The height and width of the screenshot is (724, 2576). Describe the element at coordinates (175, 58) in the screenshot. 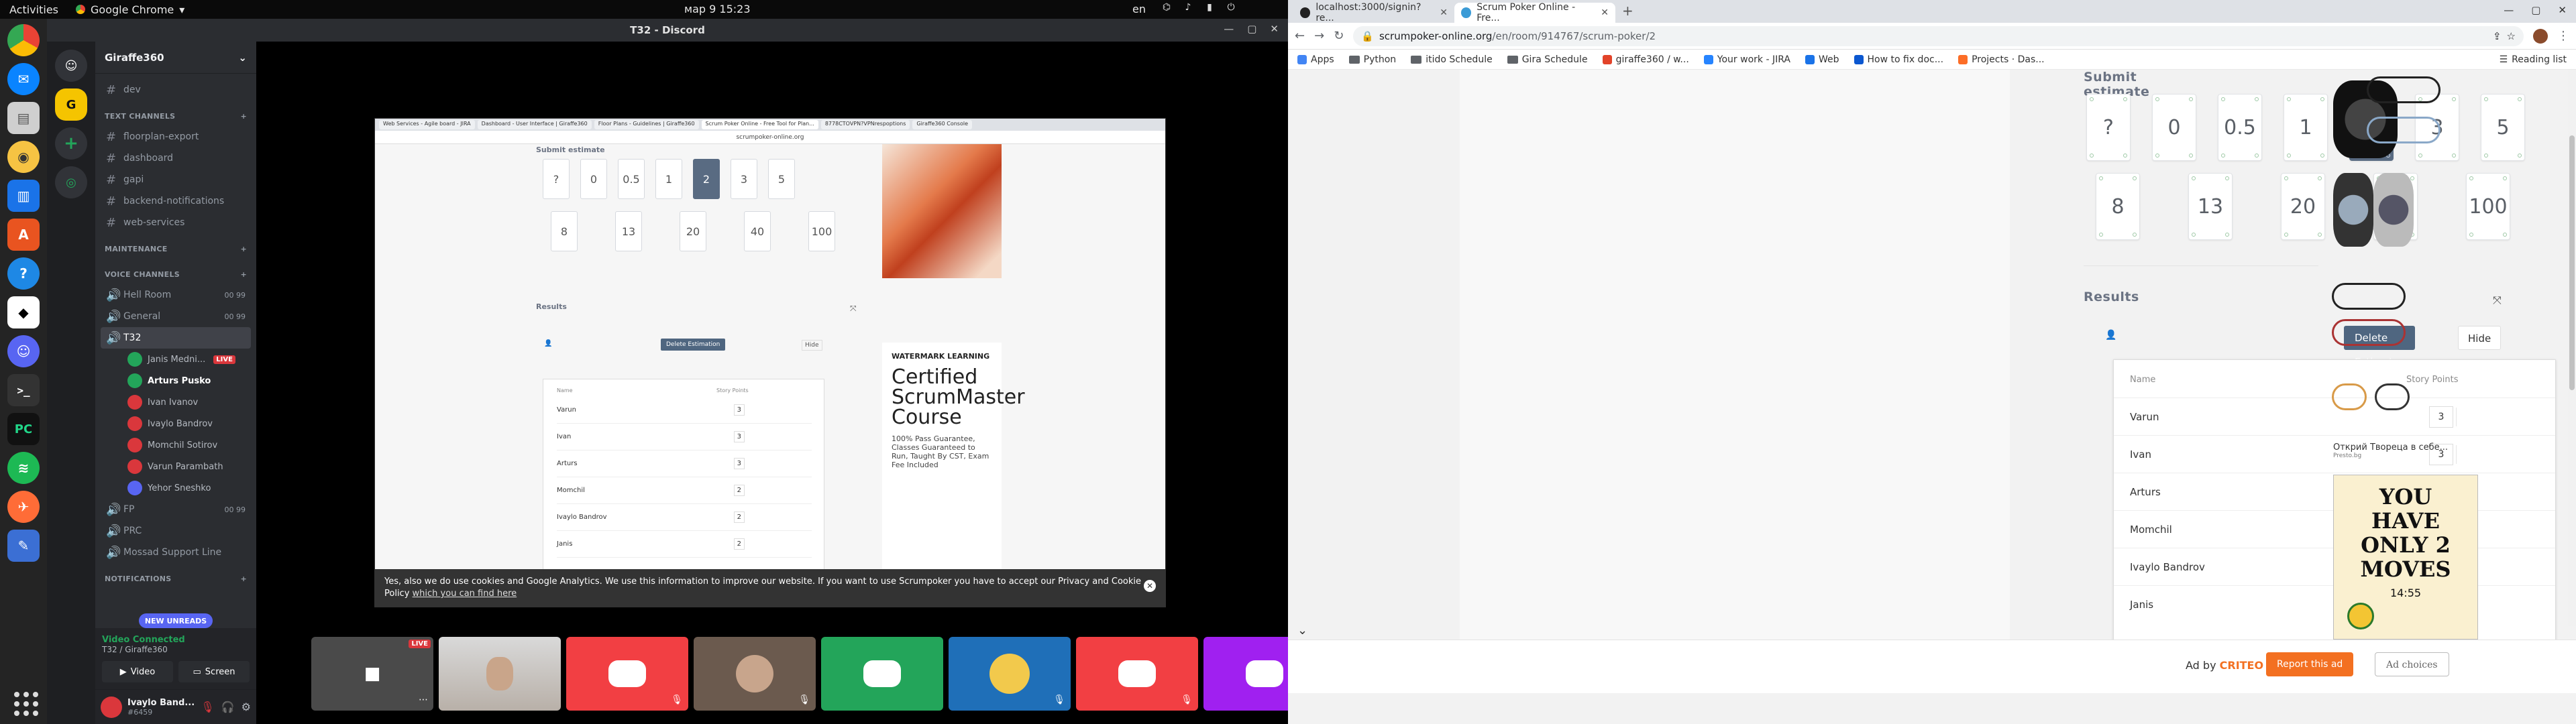

I see `server-header: Giraffe360 ⌄` at that location.